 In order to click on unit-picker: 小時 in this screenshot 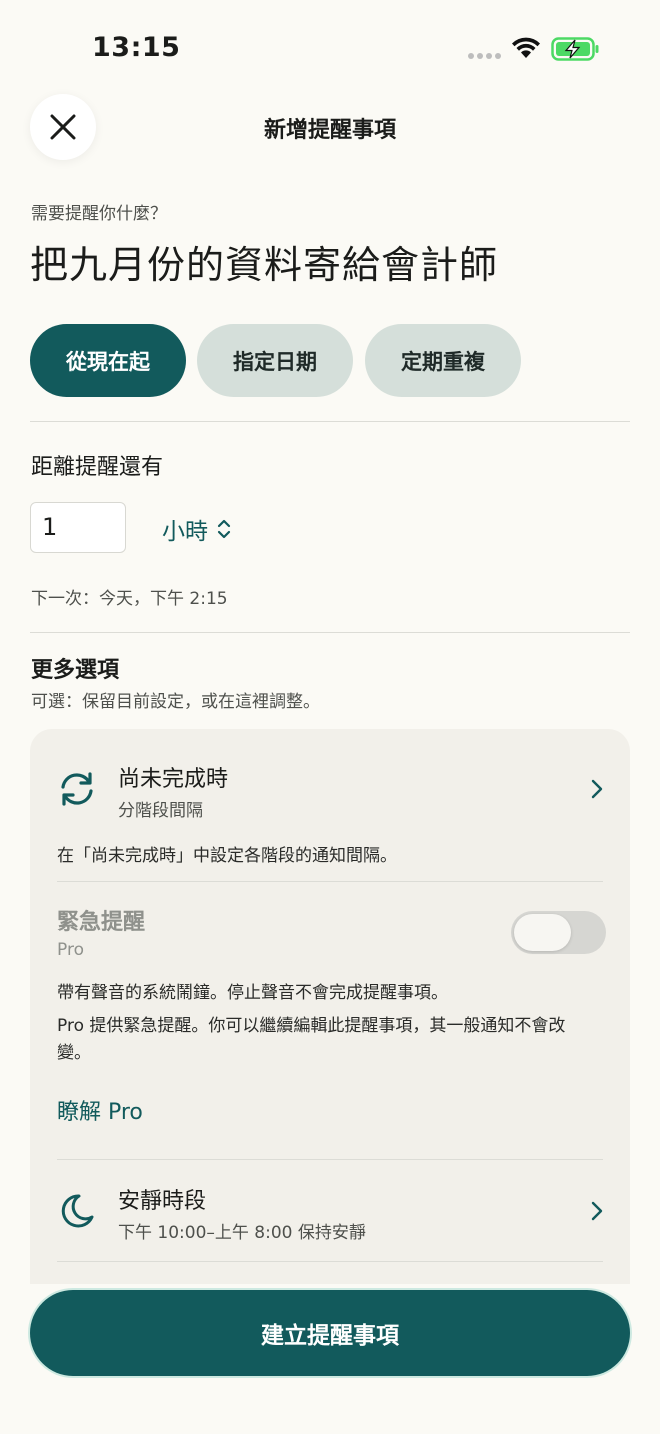, I will do `click(197, 529)`.